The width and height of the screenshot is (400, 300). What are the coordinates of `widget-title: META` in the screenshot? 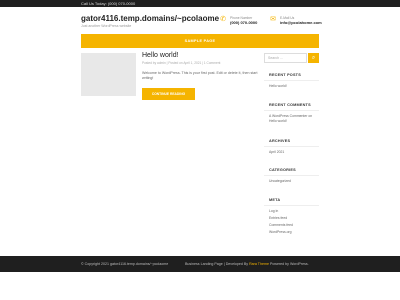 It's located at (275, 200).